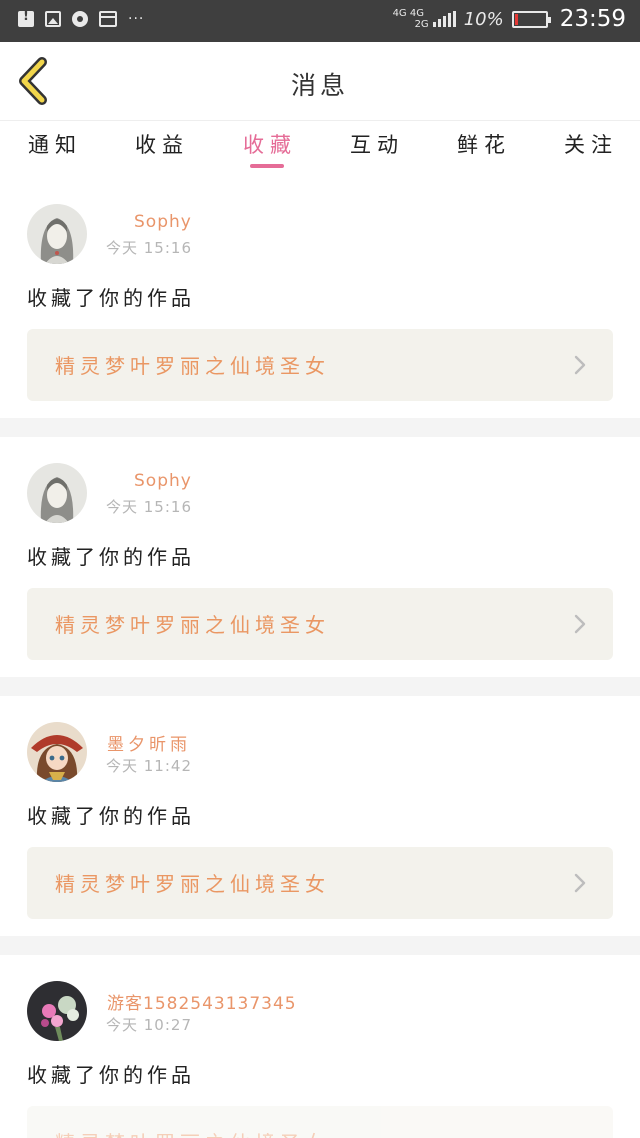  What do you see at coordinates (136, 19) in the screenshot?
I see `more-notifications-icon: ···` at bounding box center [136, 19].